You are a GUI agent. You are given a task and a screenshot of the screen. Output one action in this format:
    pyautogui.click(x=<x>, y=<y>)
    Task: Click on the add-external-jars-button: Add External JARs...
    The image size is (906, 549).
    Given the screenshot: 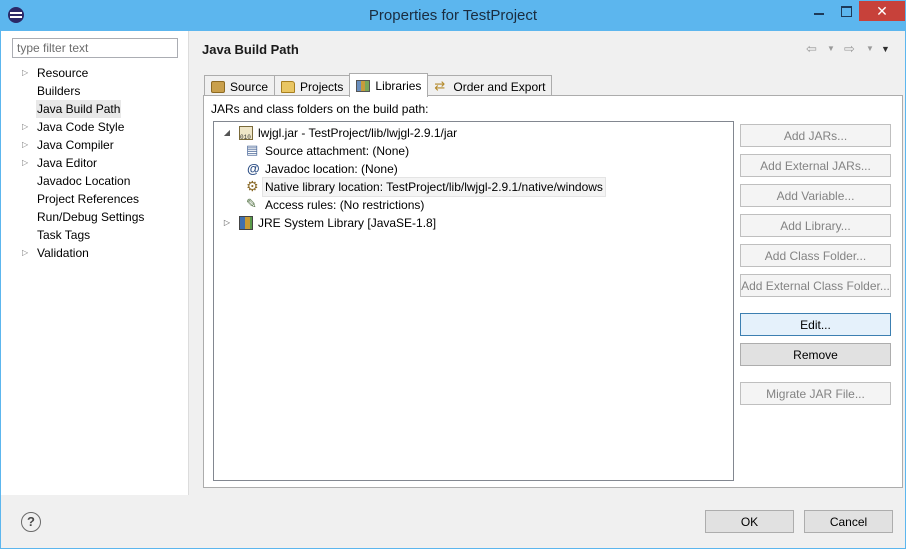 What is the action you would take?
    pyautogui.click(x=815, y=165)
    